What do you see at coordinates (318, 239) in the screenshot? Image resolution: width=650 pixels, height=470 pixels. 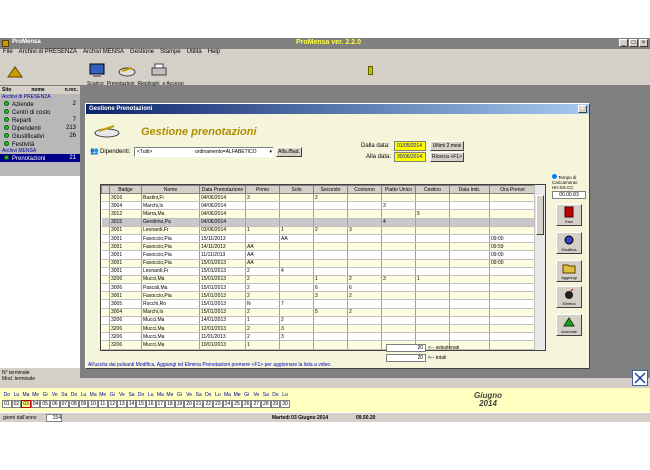 I see `table-row: 3001 Fasoccio,Pia 15/11/2013 AA 09:00` at bounding box center [318, 239].